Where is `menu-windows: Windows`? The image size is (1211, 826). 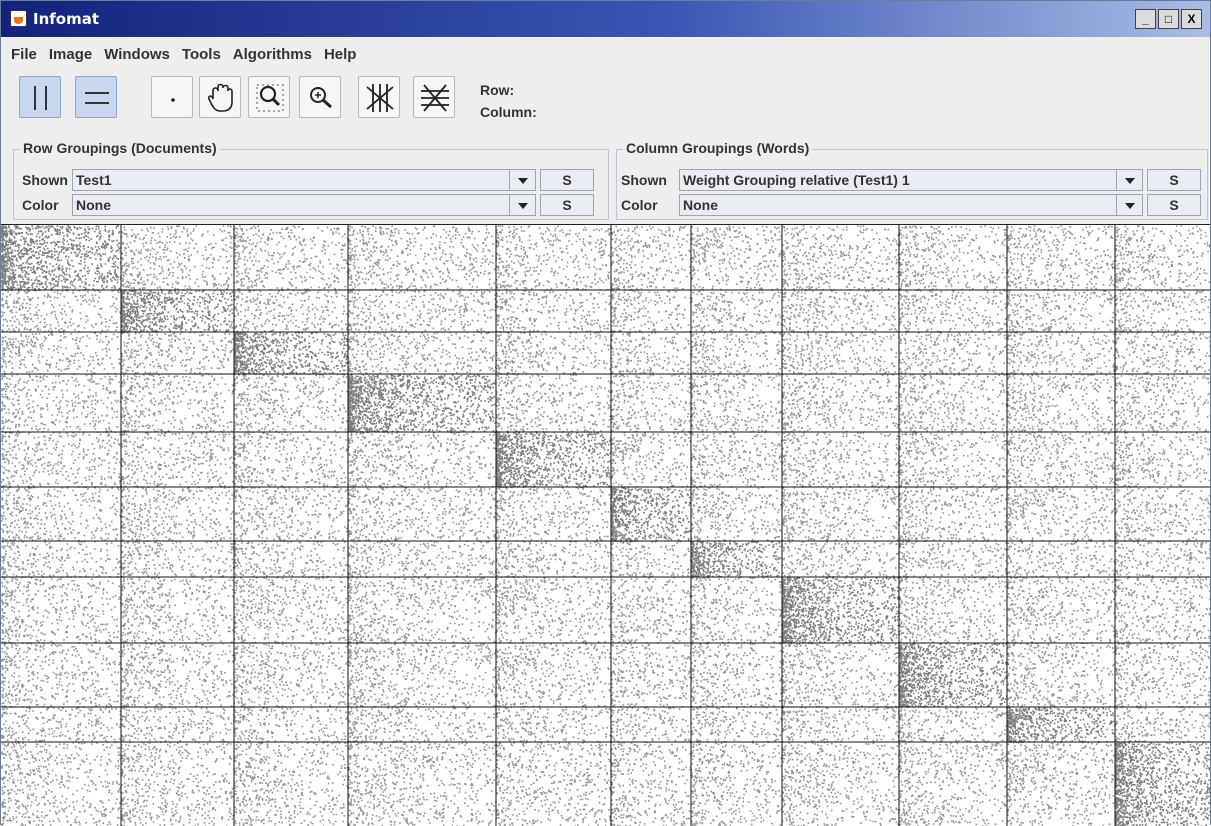 menu-windows: Windows is located at coordinates (137, 54).